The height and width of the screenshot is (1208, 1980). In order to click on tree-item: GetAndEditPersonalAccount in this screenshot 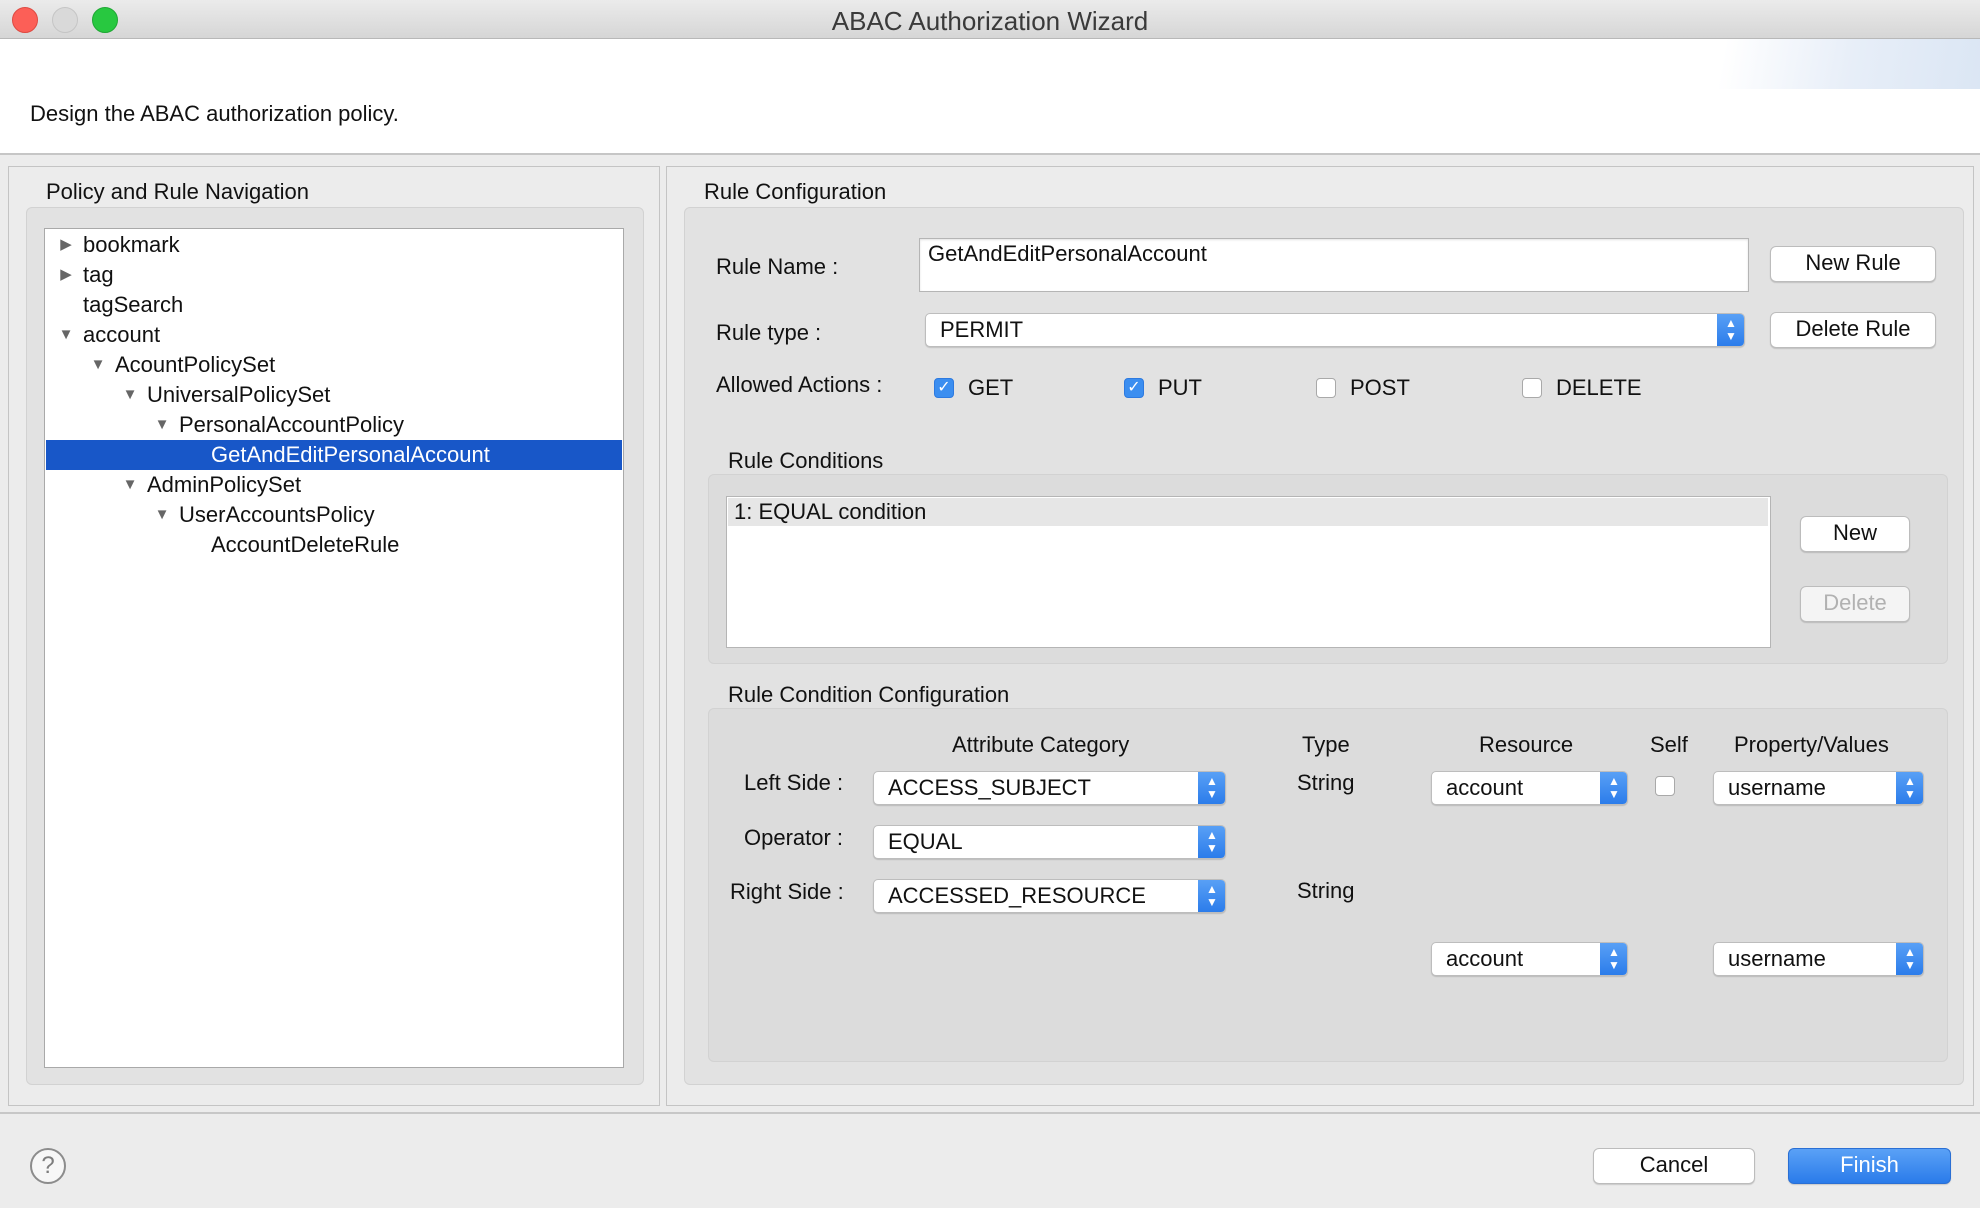, I will do `click(334, 455)`.